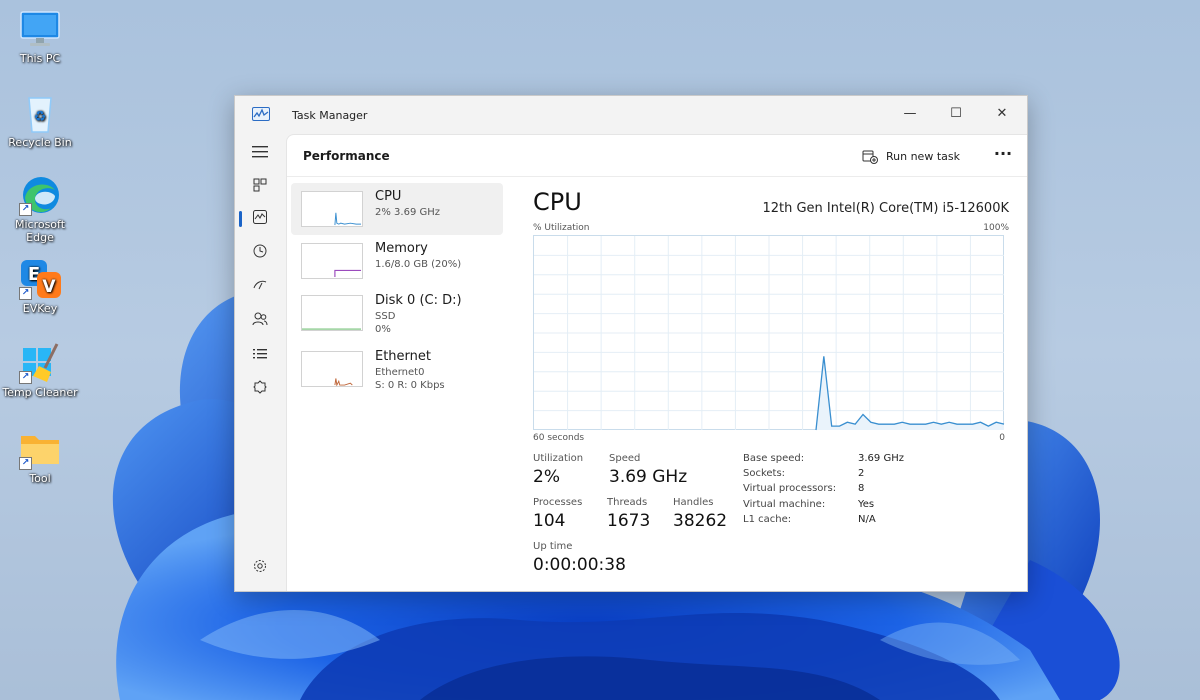 Image resolution: width=1200 pixels, height=700 pixels. I want to click on maximize-button: ☐, so click(956, 114).